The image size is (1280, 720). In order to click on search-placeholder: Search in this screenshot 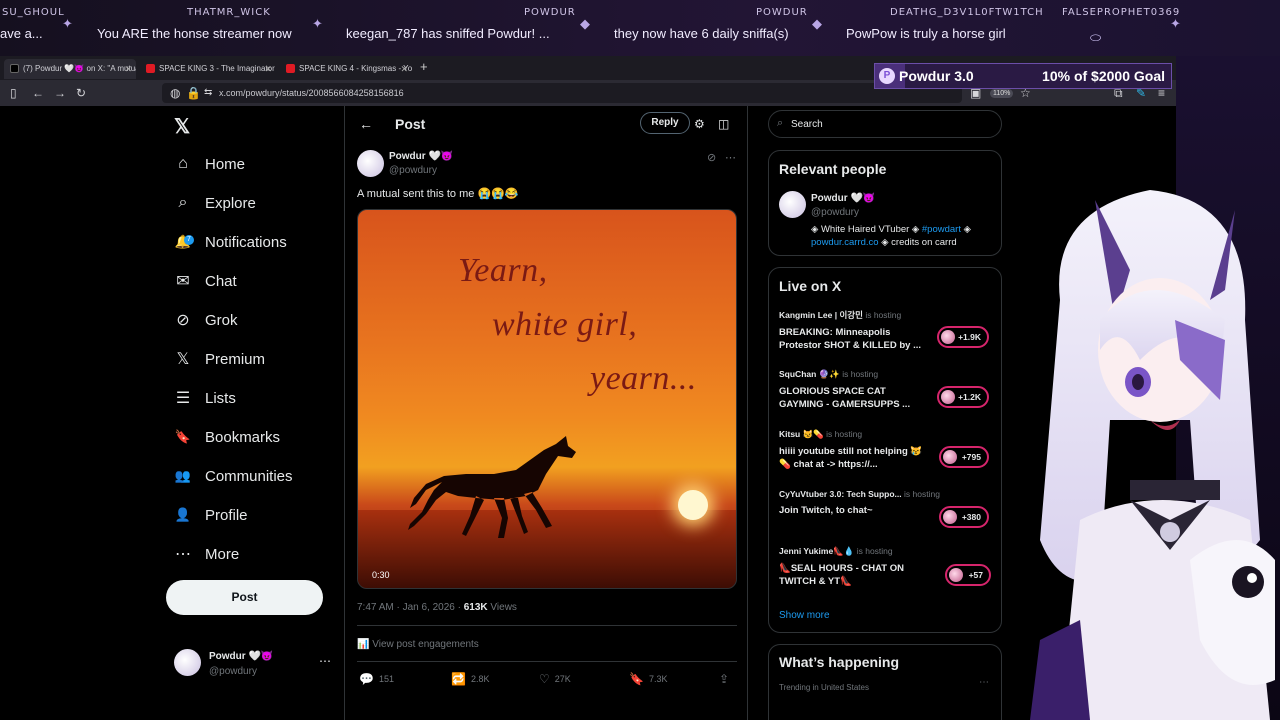, I will do `click(807, 124)`.